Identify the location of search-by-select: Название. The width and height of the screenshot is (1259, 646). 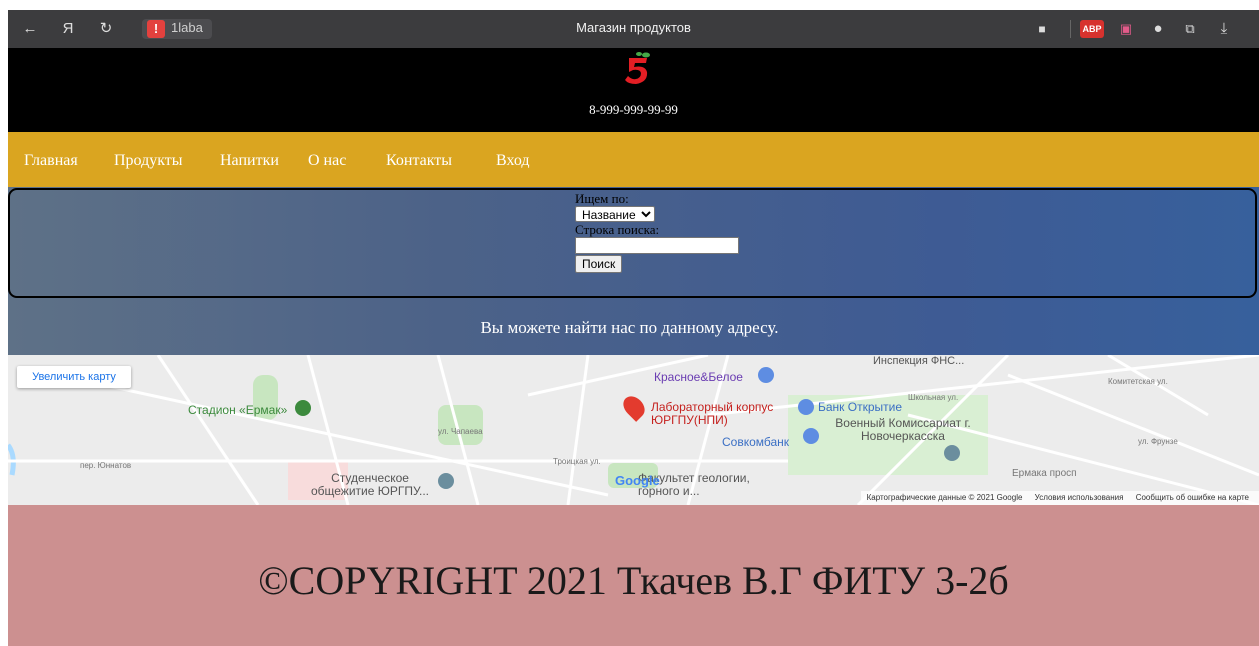
(615, 214).